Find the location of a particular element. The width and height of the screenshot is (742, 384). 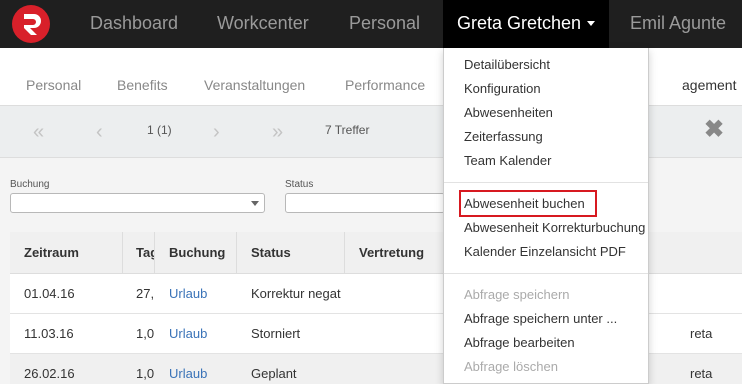

header-status: Status is located at coordinates (291, 253).